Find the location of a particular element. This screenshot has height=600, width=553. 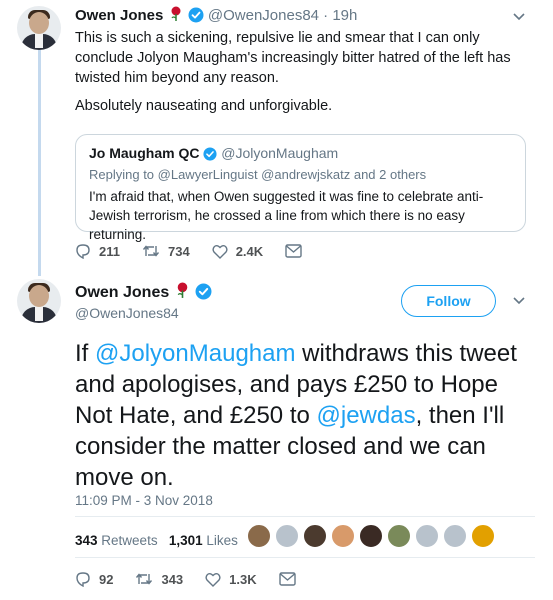

tweet-timestamp: 11:09 PM - 3 Nov 2018 is located at coordinates (144, 500).